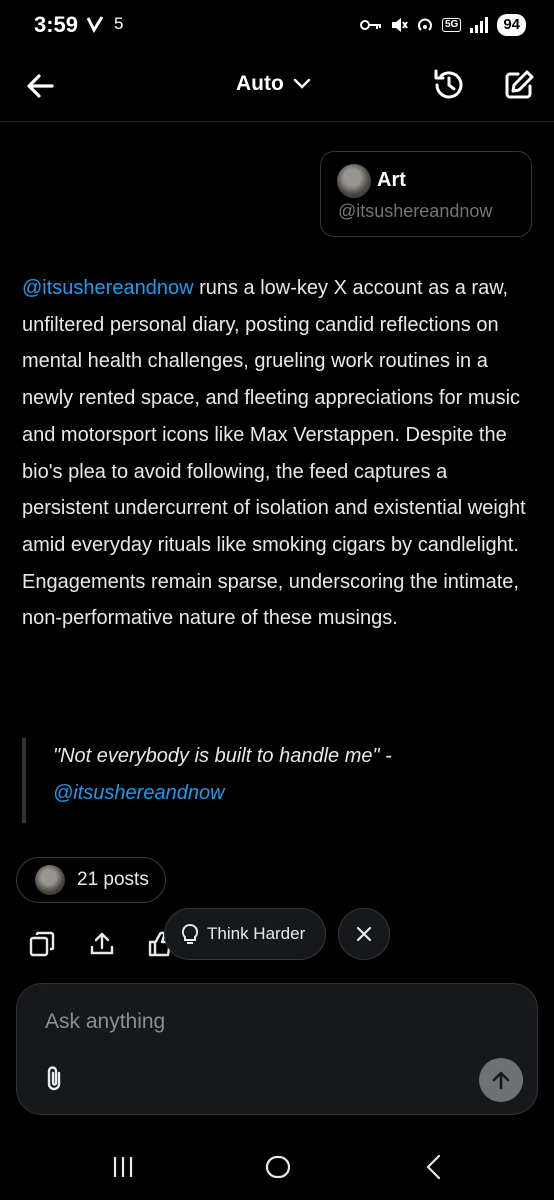 Image resolution: width=554 pixels, height=1200 pixels. I want to click on new-chat-edit-icon, so click(519, 84).